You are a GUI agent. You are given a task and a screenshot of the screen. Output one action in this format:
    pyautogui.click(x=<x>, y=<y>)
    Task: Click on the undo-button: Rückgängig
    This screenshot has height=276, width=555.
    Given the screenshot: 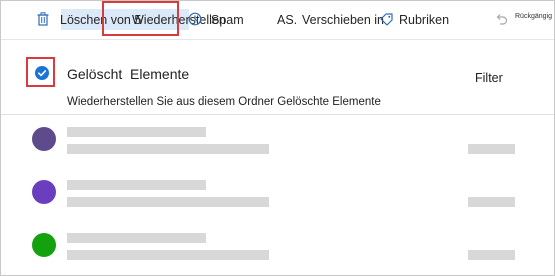 What is the action you would take?
    pyautogui.click(x=533, y=17)
    